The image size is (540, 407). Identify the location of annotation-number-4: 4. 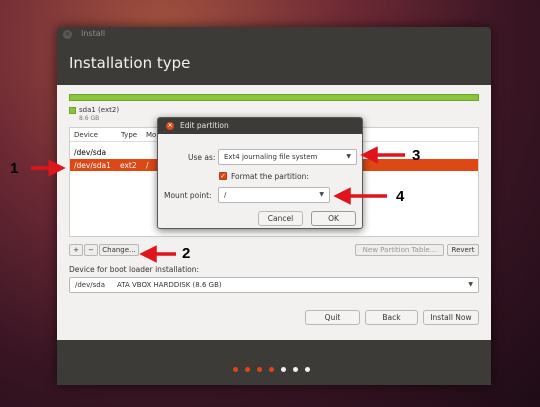
(400, 196).